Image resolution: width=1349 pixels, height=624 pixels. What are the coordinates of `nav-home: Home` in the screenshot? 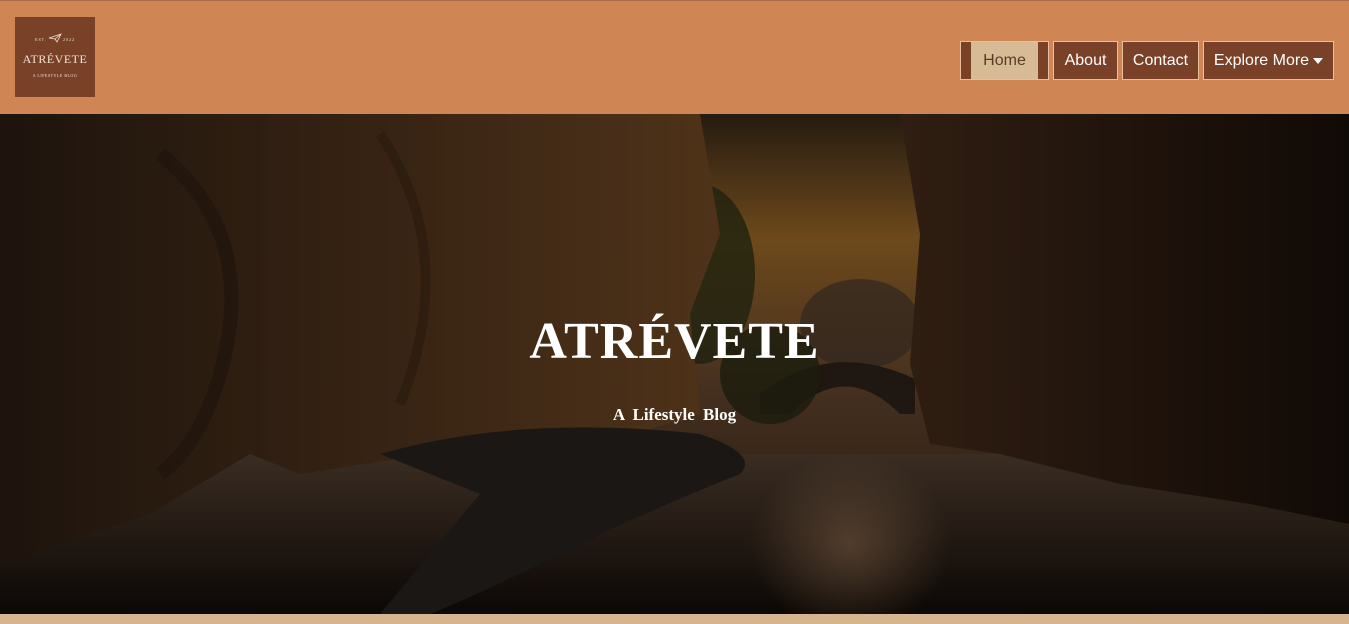 It's located at (1004, 60).